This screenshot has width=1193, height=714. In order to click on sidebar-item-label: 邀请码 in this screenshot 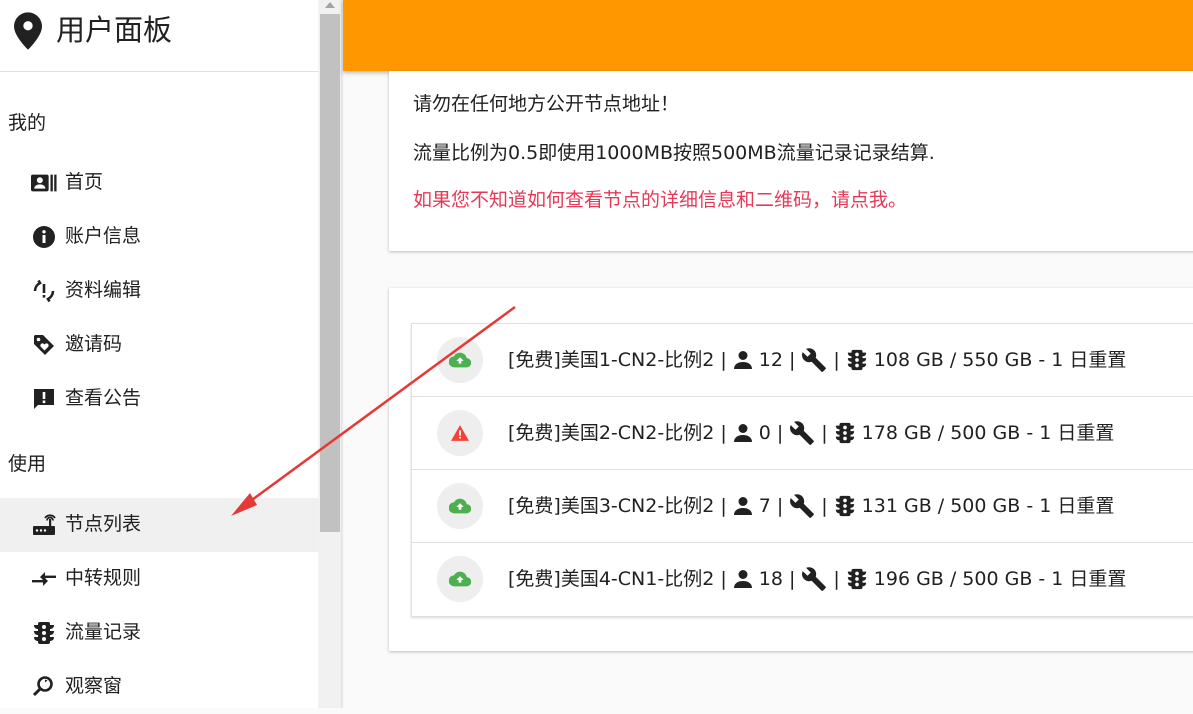, I will do `click(94, 344)`.